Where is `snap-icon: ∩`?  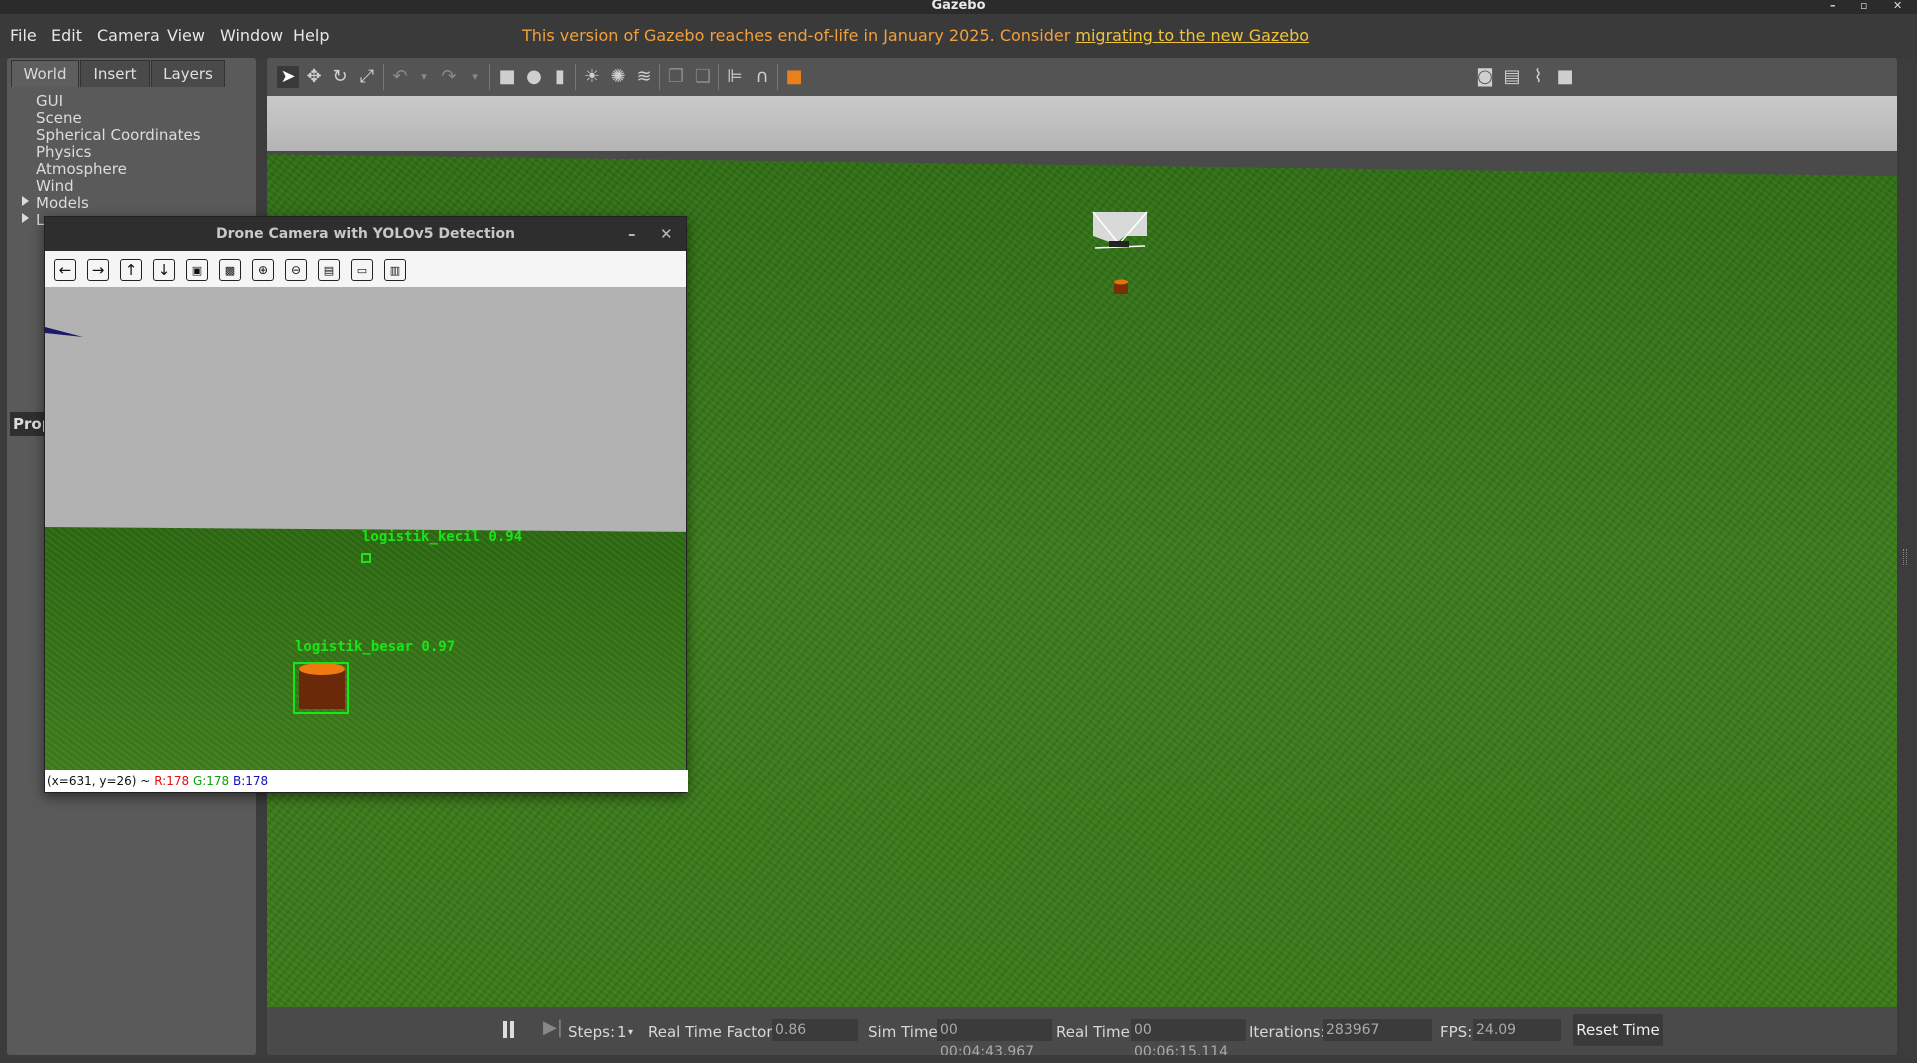 snap-icon: ∩ is located at coordinates (762, 77).